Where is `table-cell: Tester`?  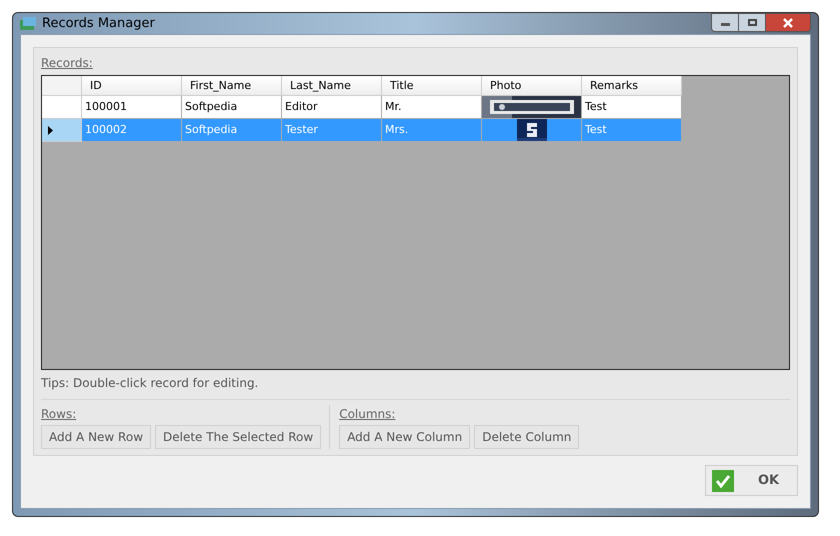
table-cell: Tester is located at coordinates (332, 130).